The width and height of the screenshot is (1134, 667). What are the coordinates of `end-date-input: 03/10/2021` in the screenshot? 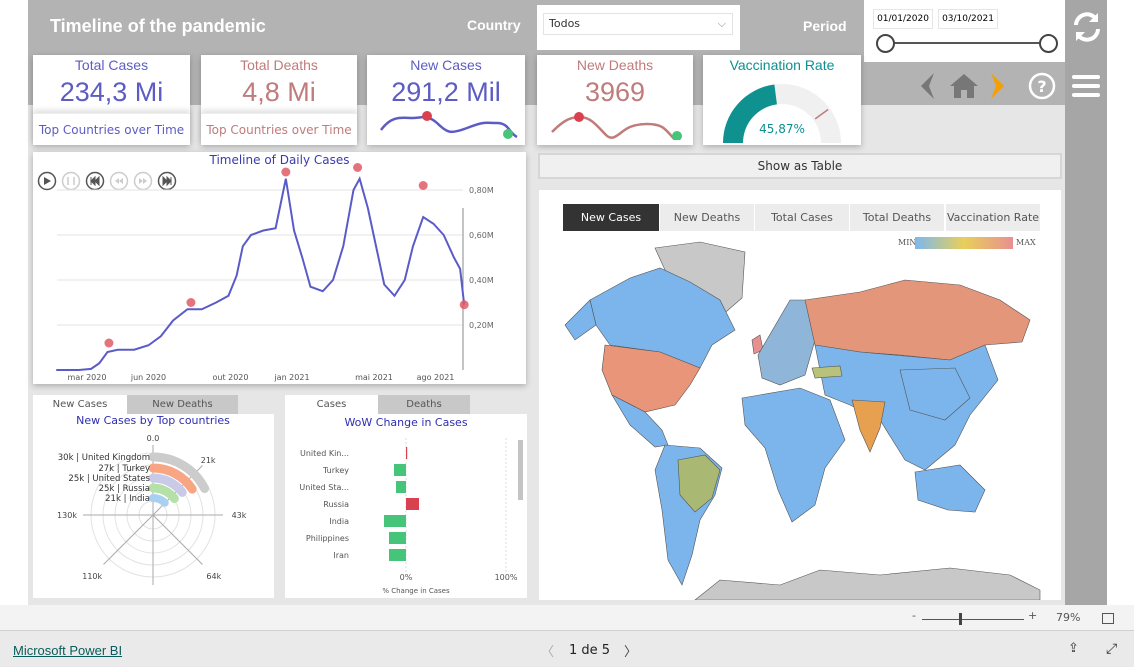 It's located at (968, 19).